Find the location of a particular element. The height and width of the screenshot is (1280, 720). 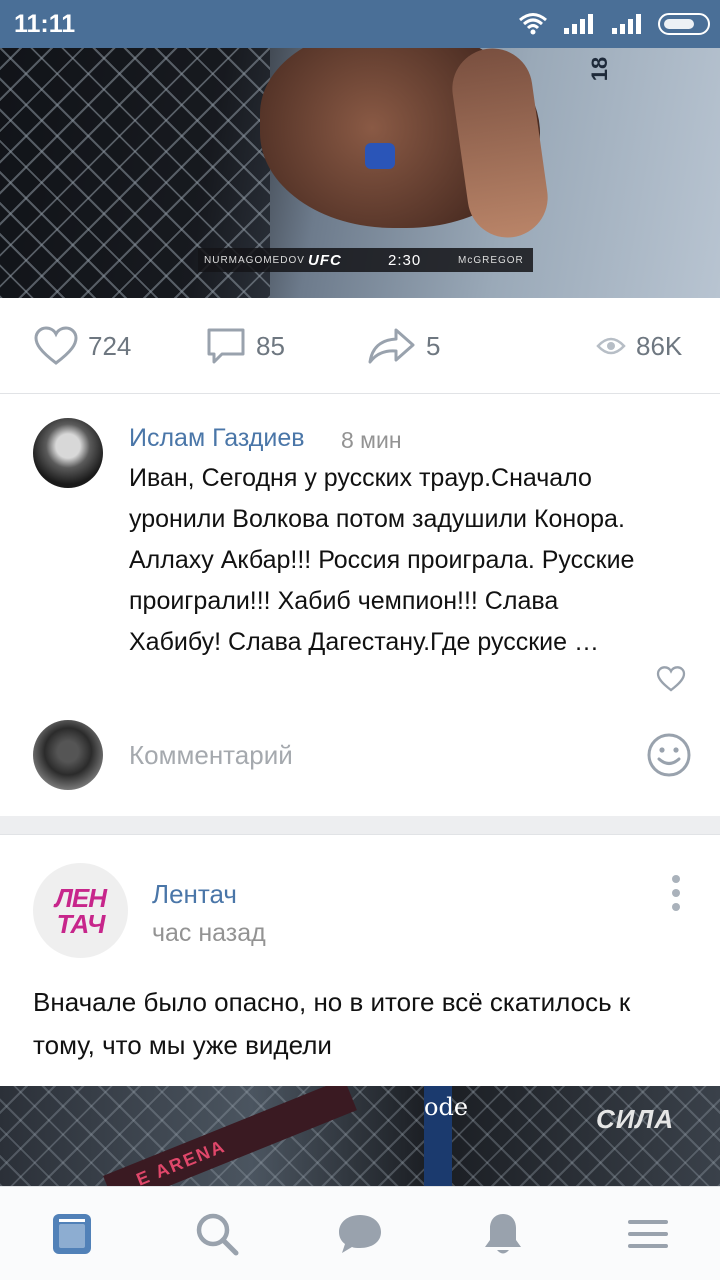

nav-notifications is located at coordinates (503, 1234).